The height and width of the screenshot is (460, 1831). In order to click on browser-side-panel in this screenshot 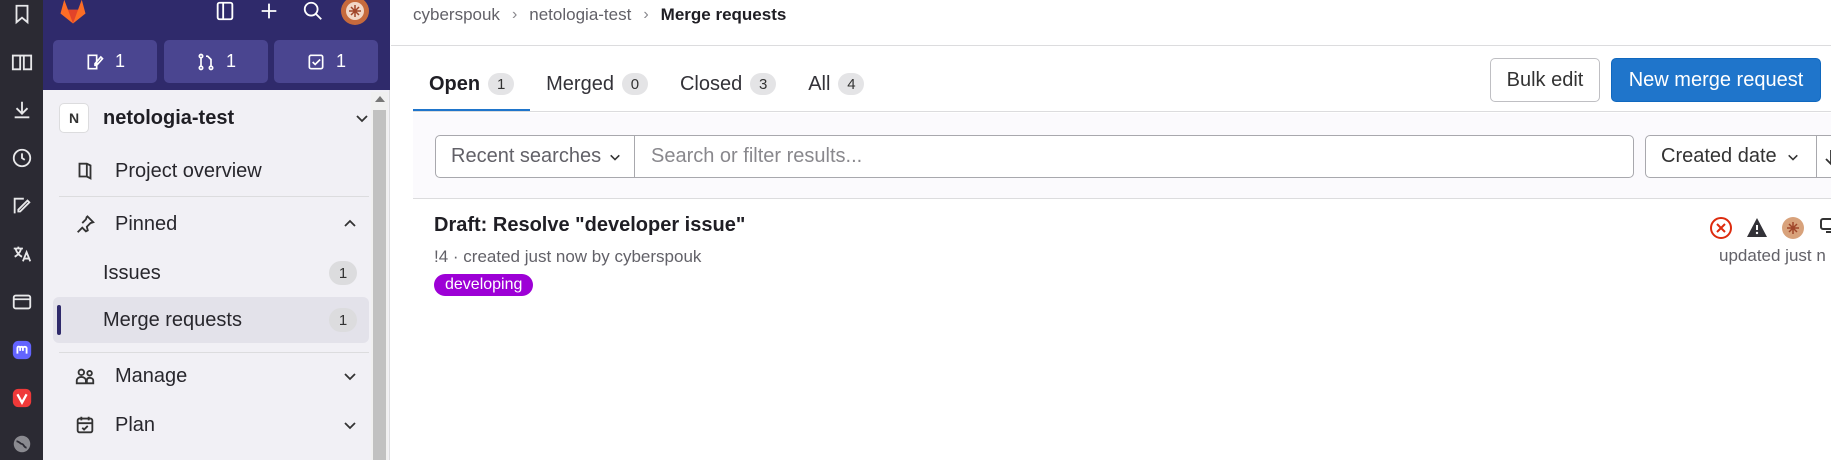, I will do `click(21, 230)`.